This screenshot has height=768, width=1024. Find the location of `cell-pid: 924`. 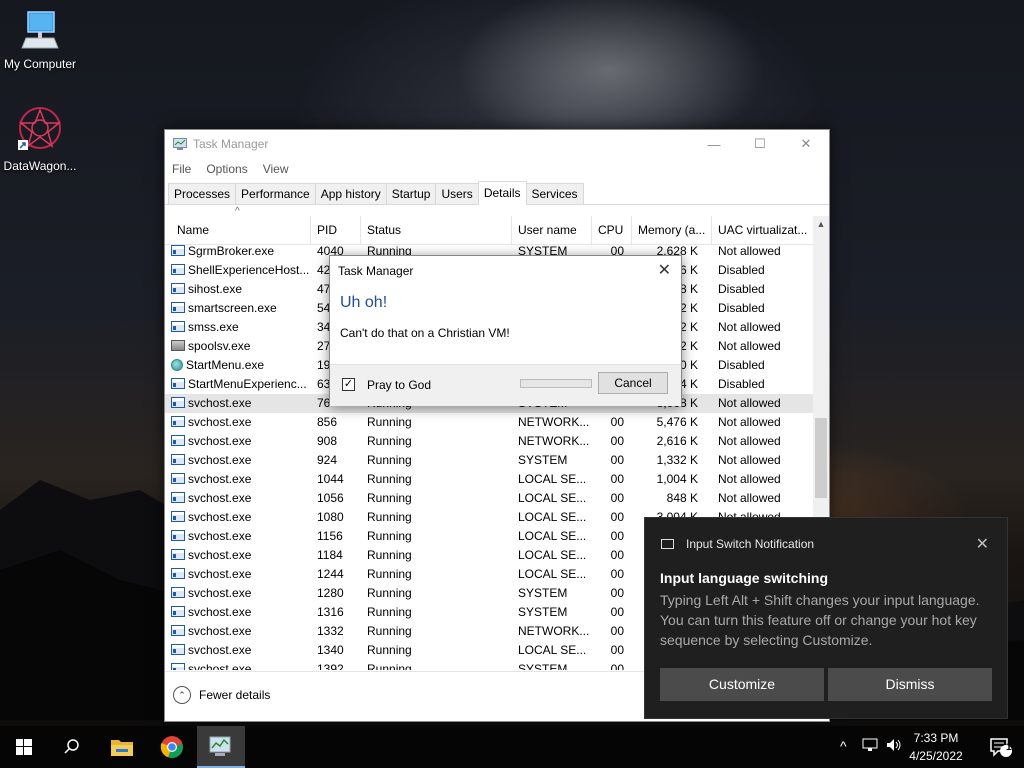

cell-pid: 924 is located at coordinates (327, 460).